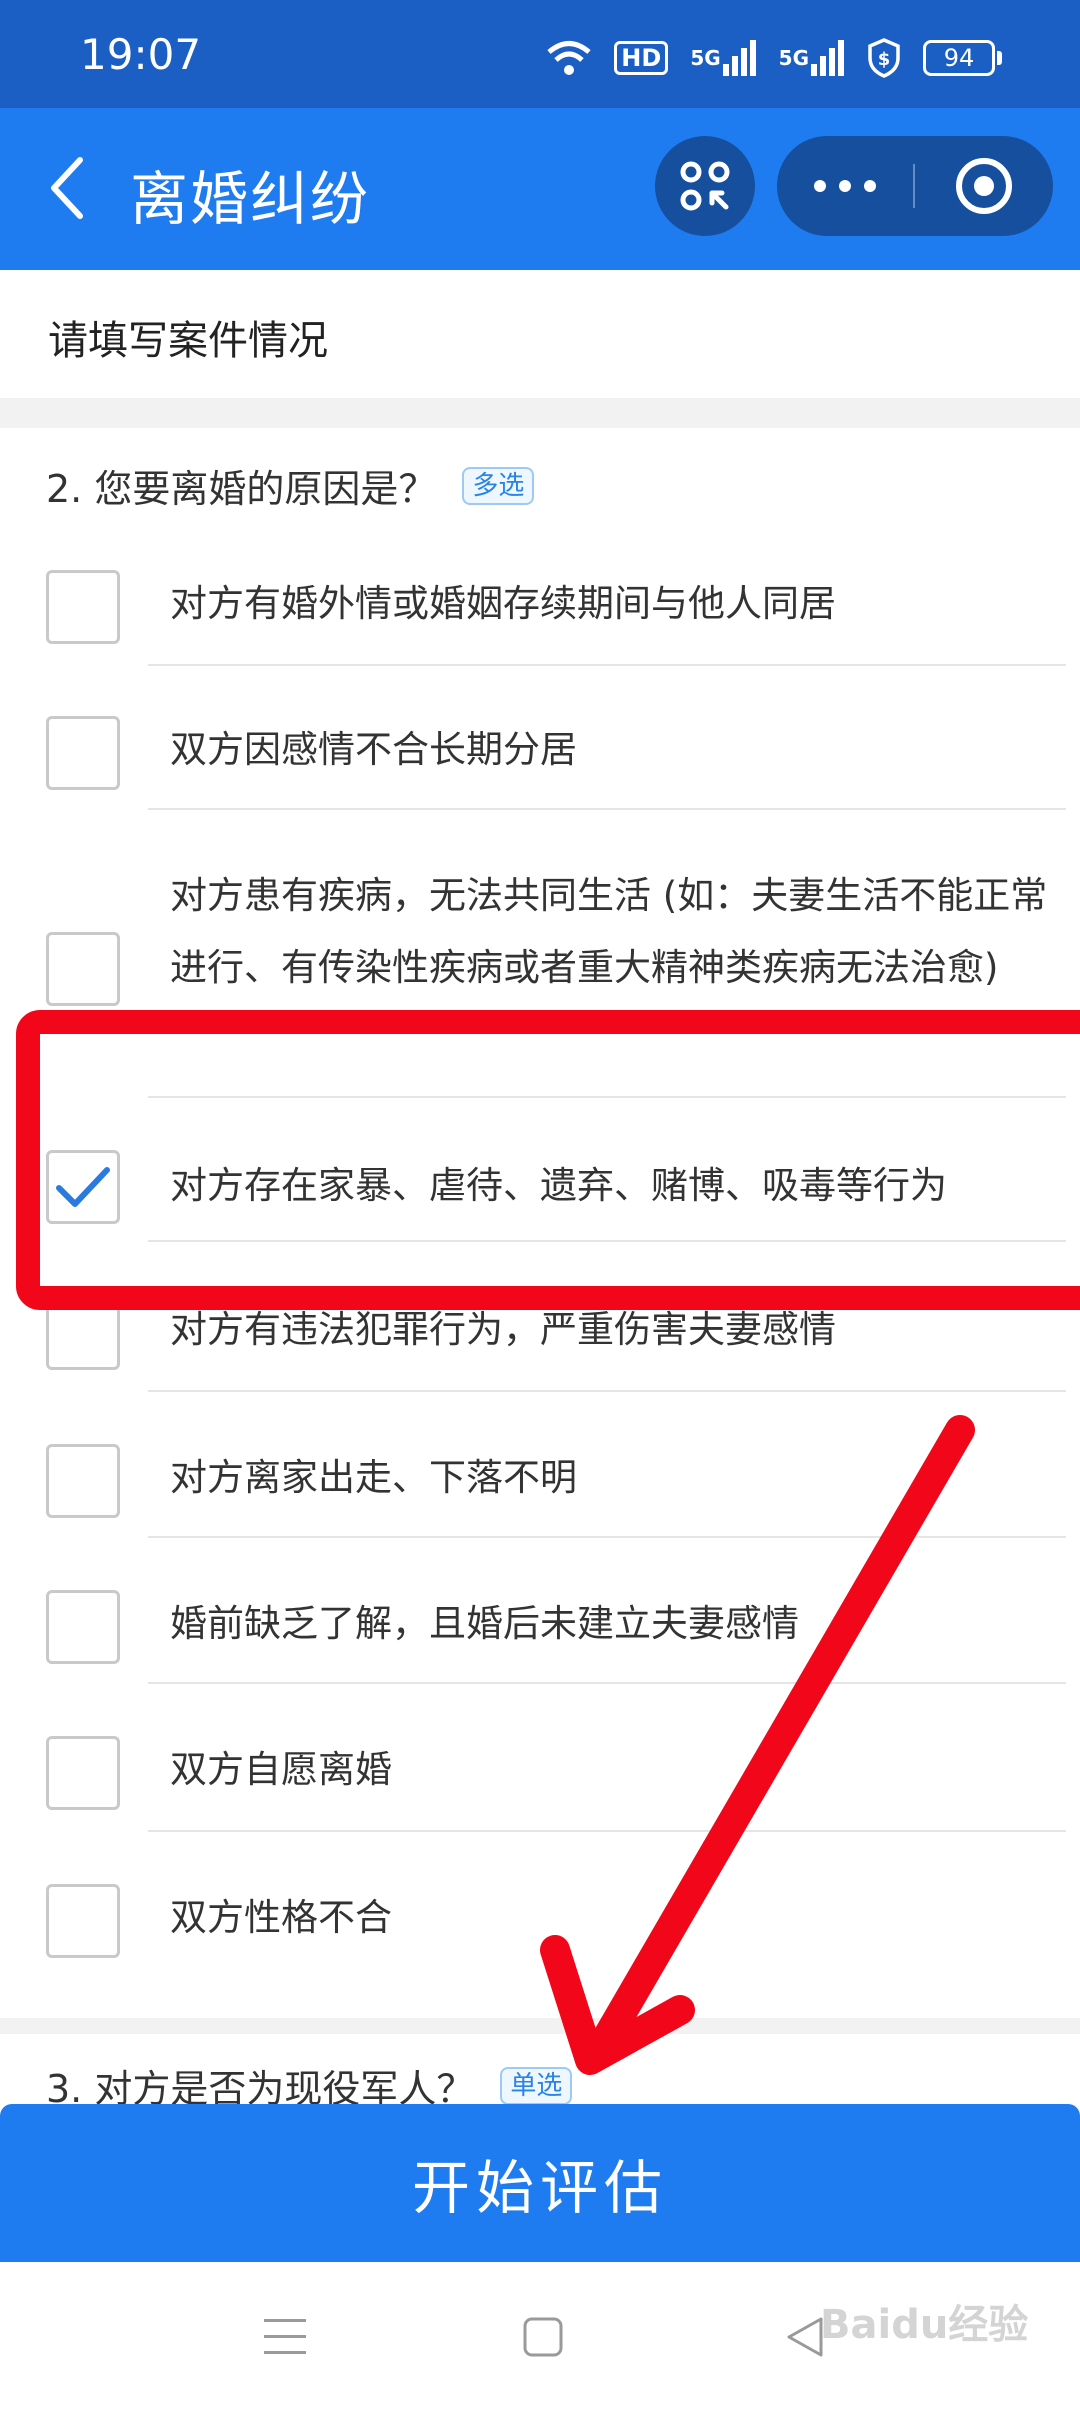 This screenshot has height=2412, width=1080. I want to click on question-2-title: 2. 您要离婚的原因是？ 多选, so click(290, 485).